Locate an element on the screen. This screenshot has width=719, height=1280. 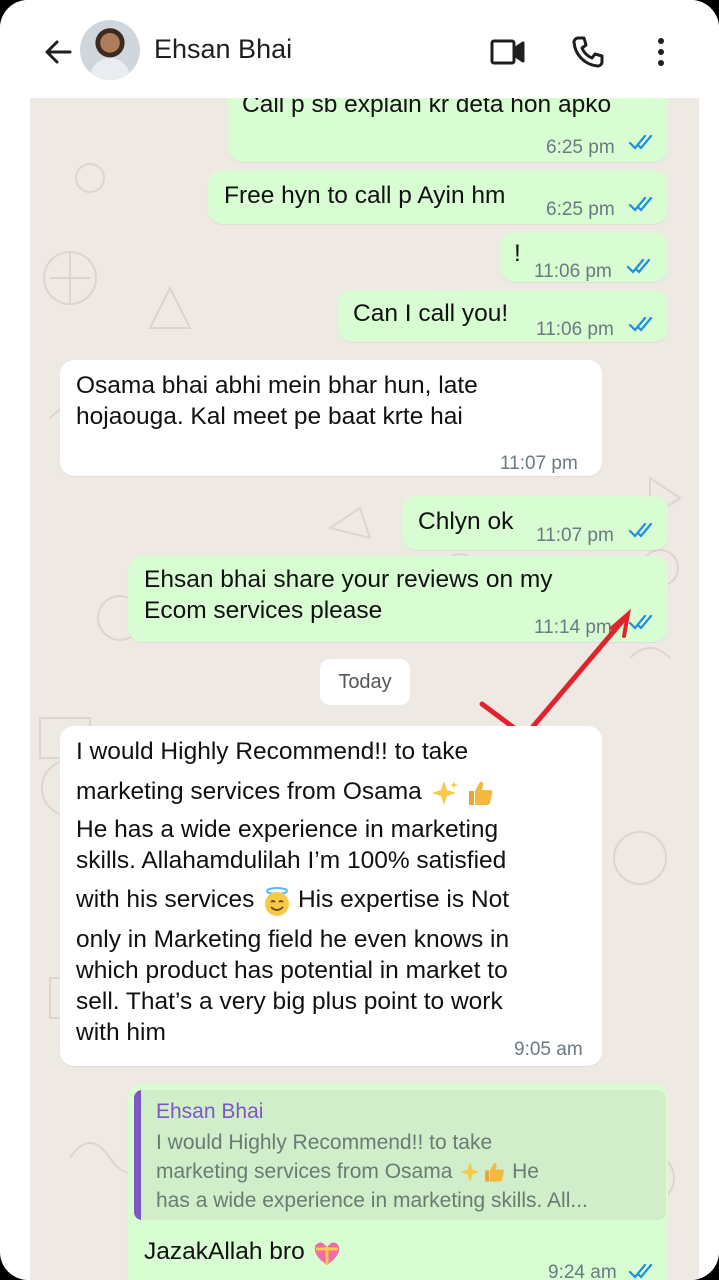
message-time: 9:24 am is located at coordinates (582, 1271).